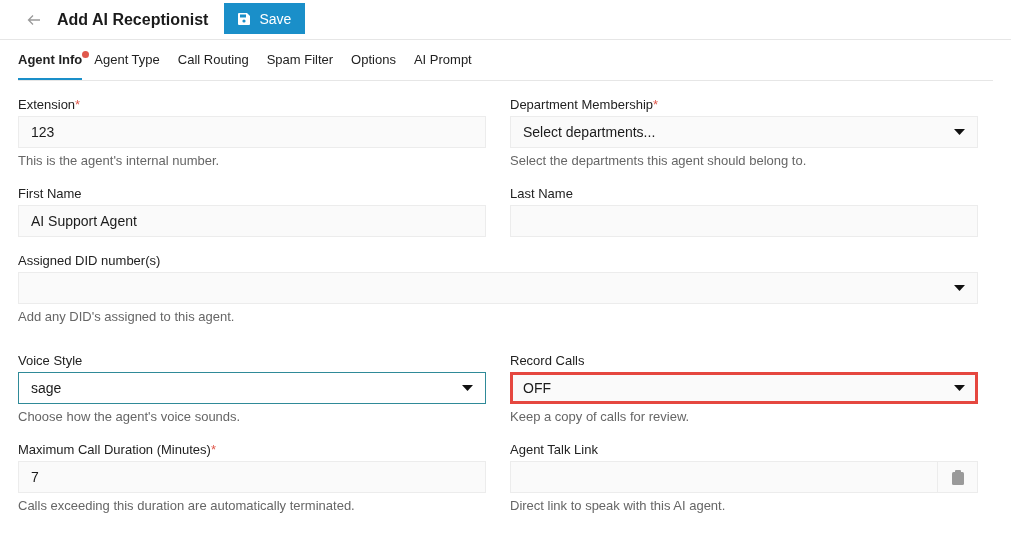  I want to click on field-label: Last Name, so click(541, 194).